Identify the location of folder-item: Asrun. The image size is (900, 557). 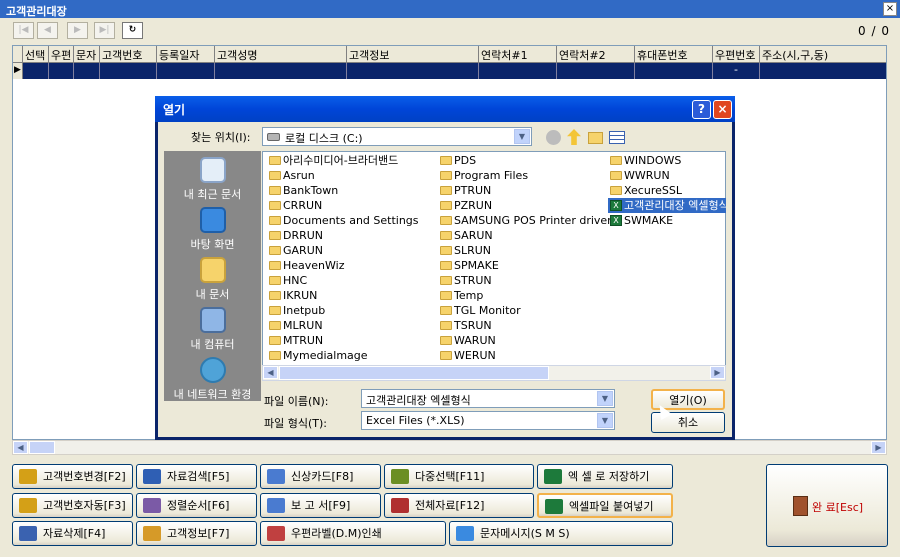
(291, 175).